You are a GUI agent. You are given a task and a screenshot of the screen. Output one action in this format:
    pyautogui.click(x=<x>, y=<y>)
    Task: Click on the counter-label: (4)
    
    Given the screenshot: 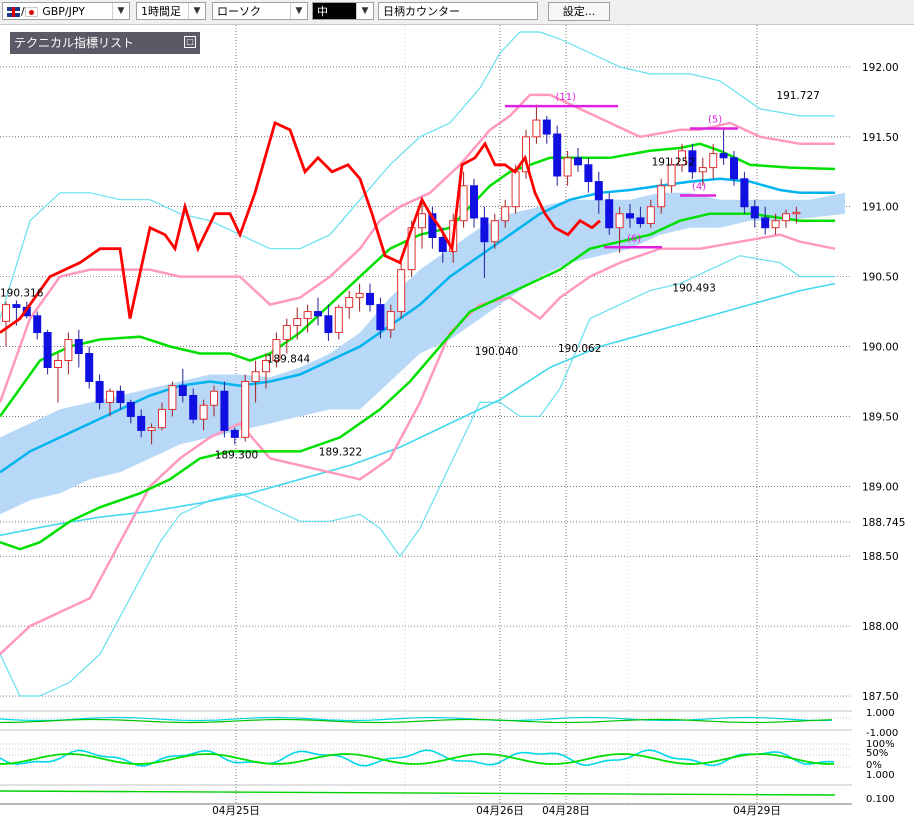 What is the action you would take?
    pyautogui.click(x=699, y=187)
    